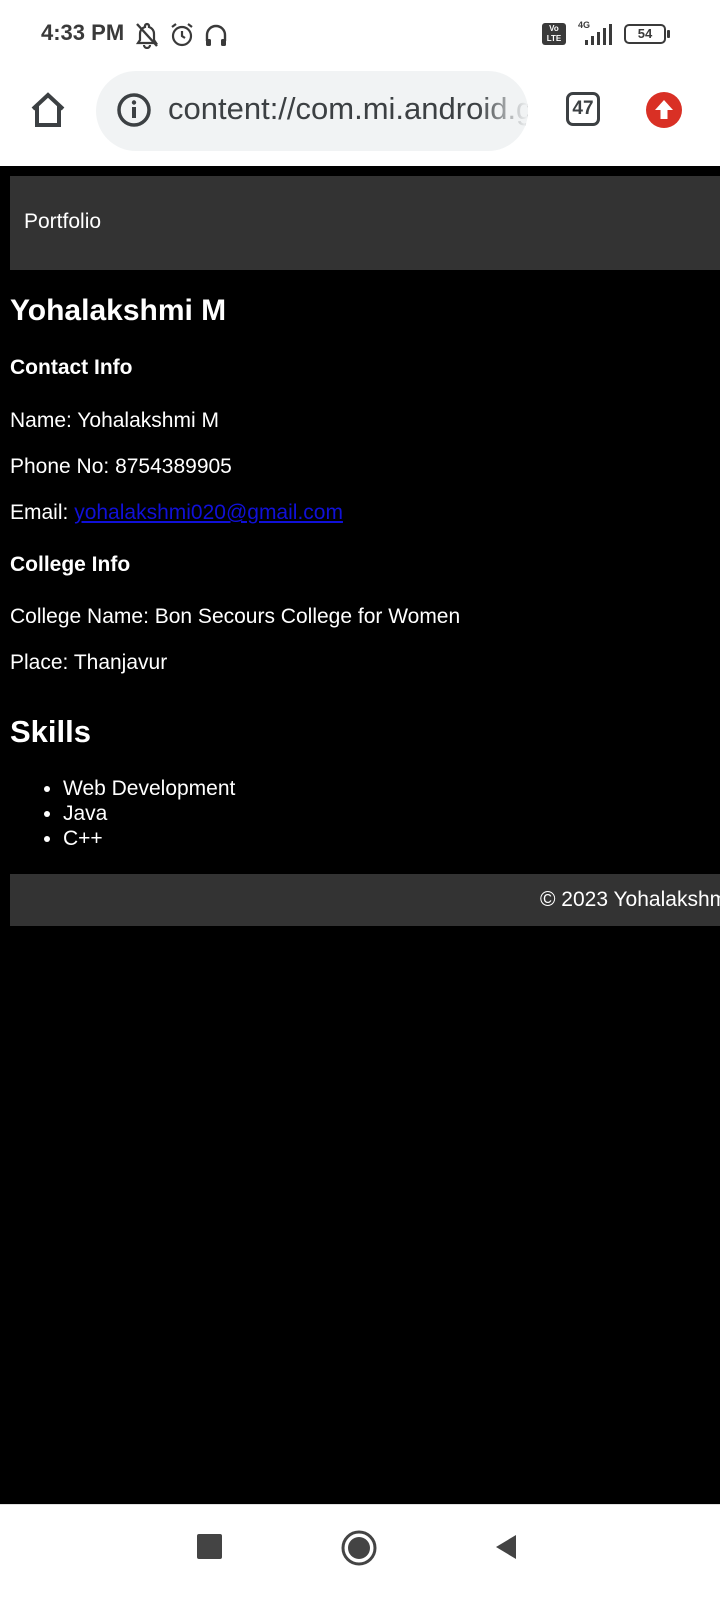  I want to click on arrow-up-icon, so click(664, 109).